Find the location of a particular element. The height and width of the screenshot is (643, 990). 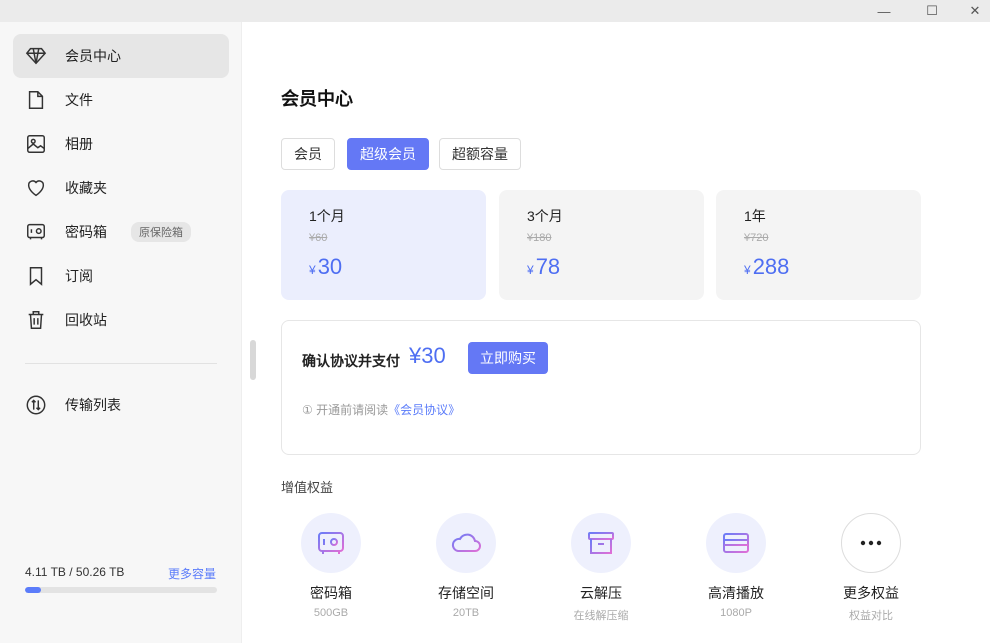

benefit-more: 更多权益 权益对比 is located at coordinates (871, 568).